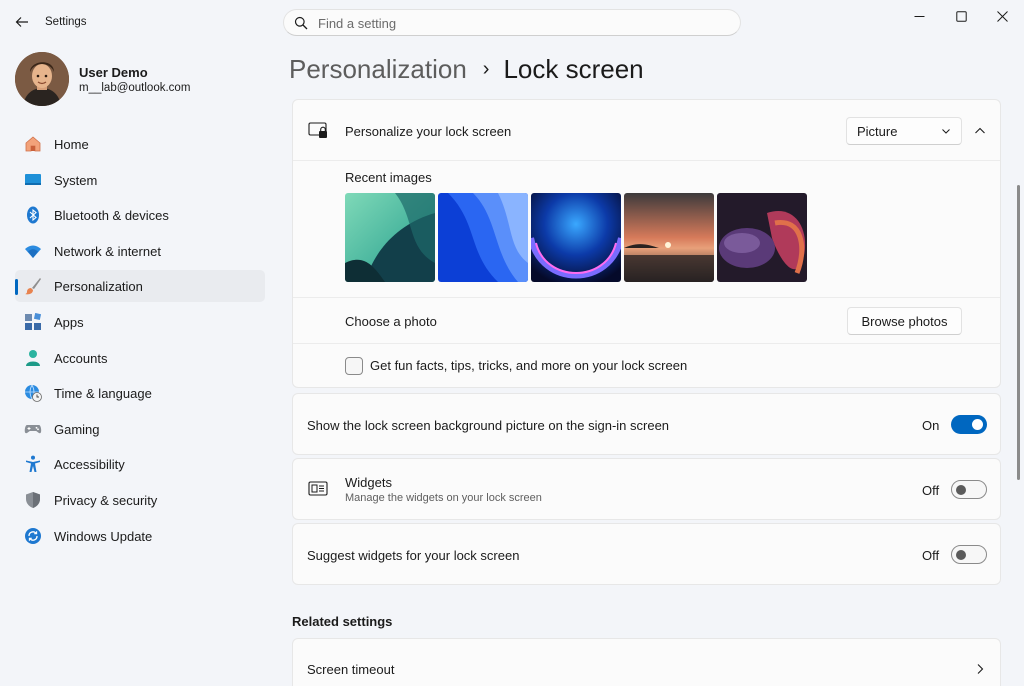 Image resolution: width=1024 pixels, height=686 pixels. Describe the element at coordinates (391, 321) in the screenshot. I see `choose-photo-label: Choose a photo` at that location.